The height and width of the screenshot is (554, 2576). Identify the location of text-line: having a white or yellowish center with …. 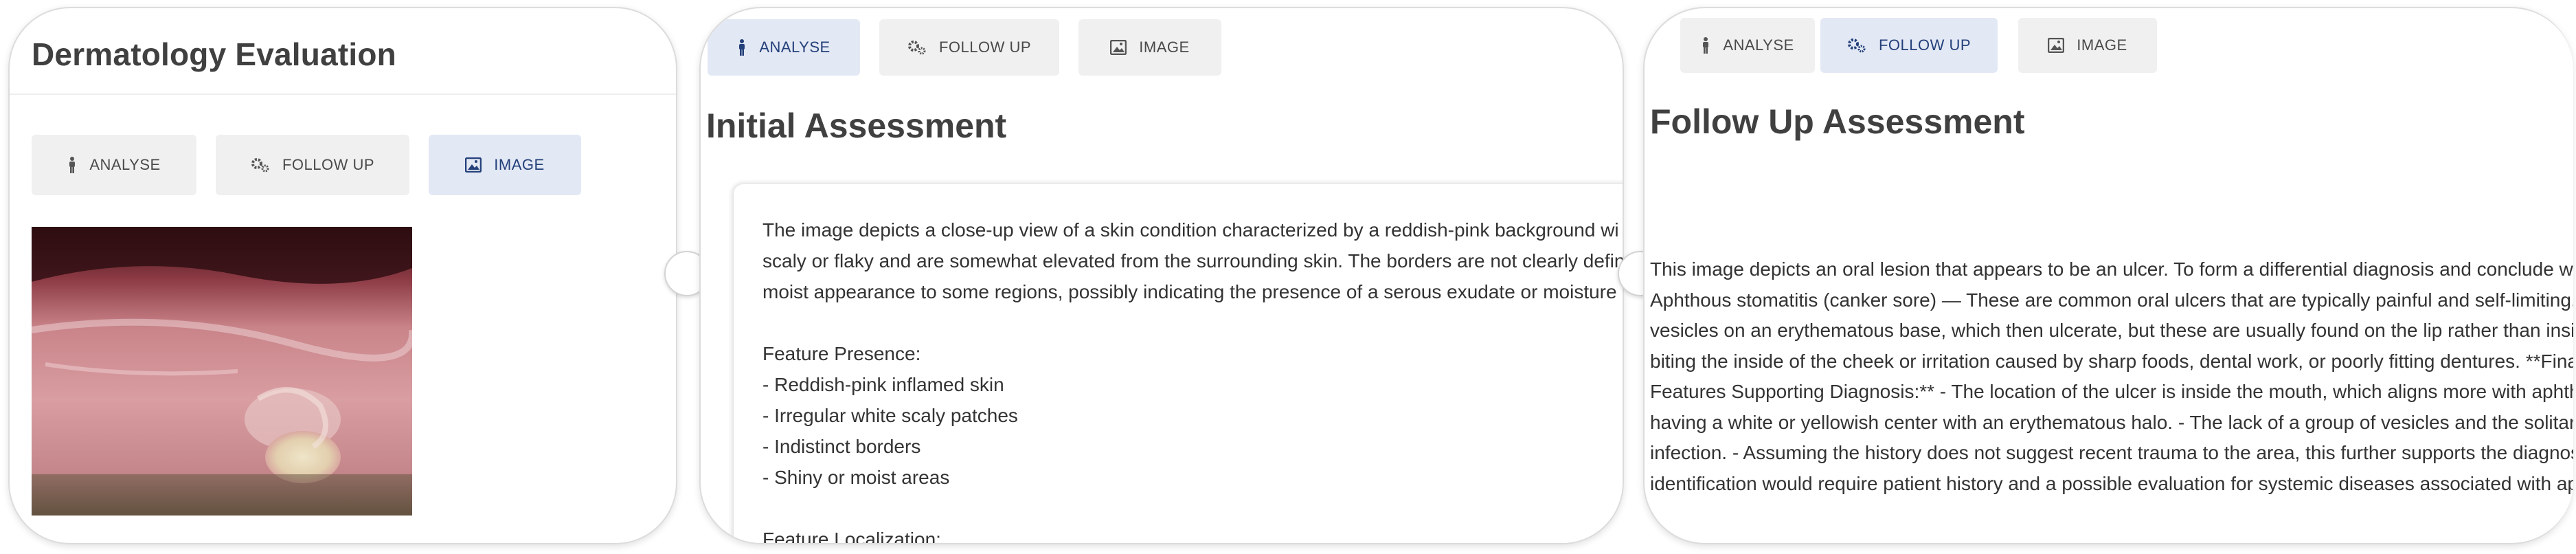
(2111, 422).